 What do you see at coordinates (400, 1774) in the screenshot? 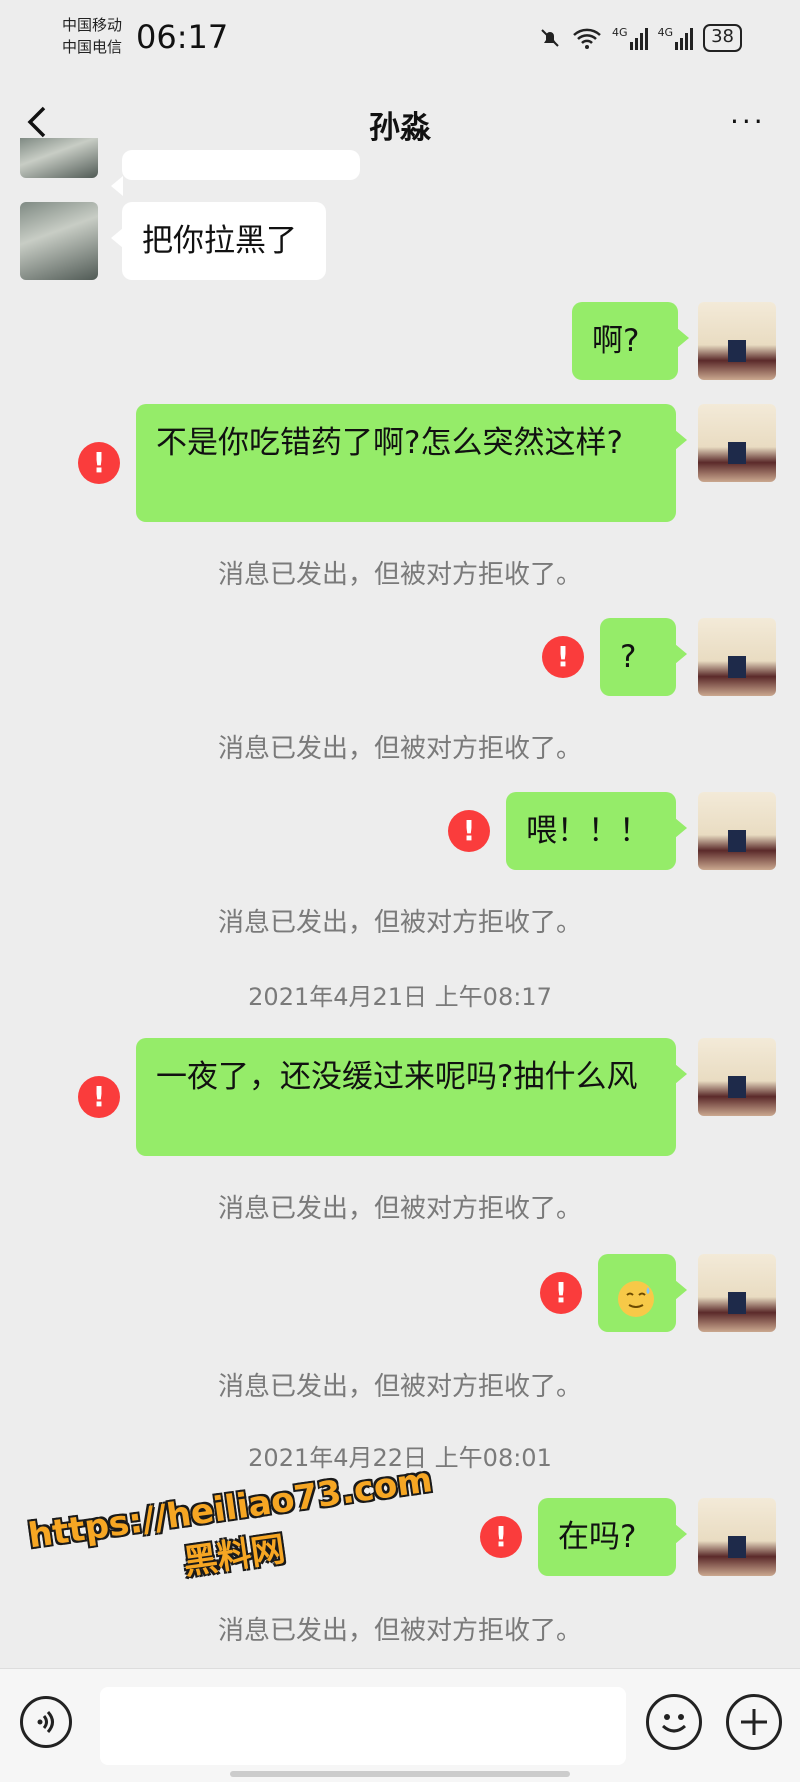
I see `home-indicator` at bounding box center [400, 1774].